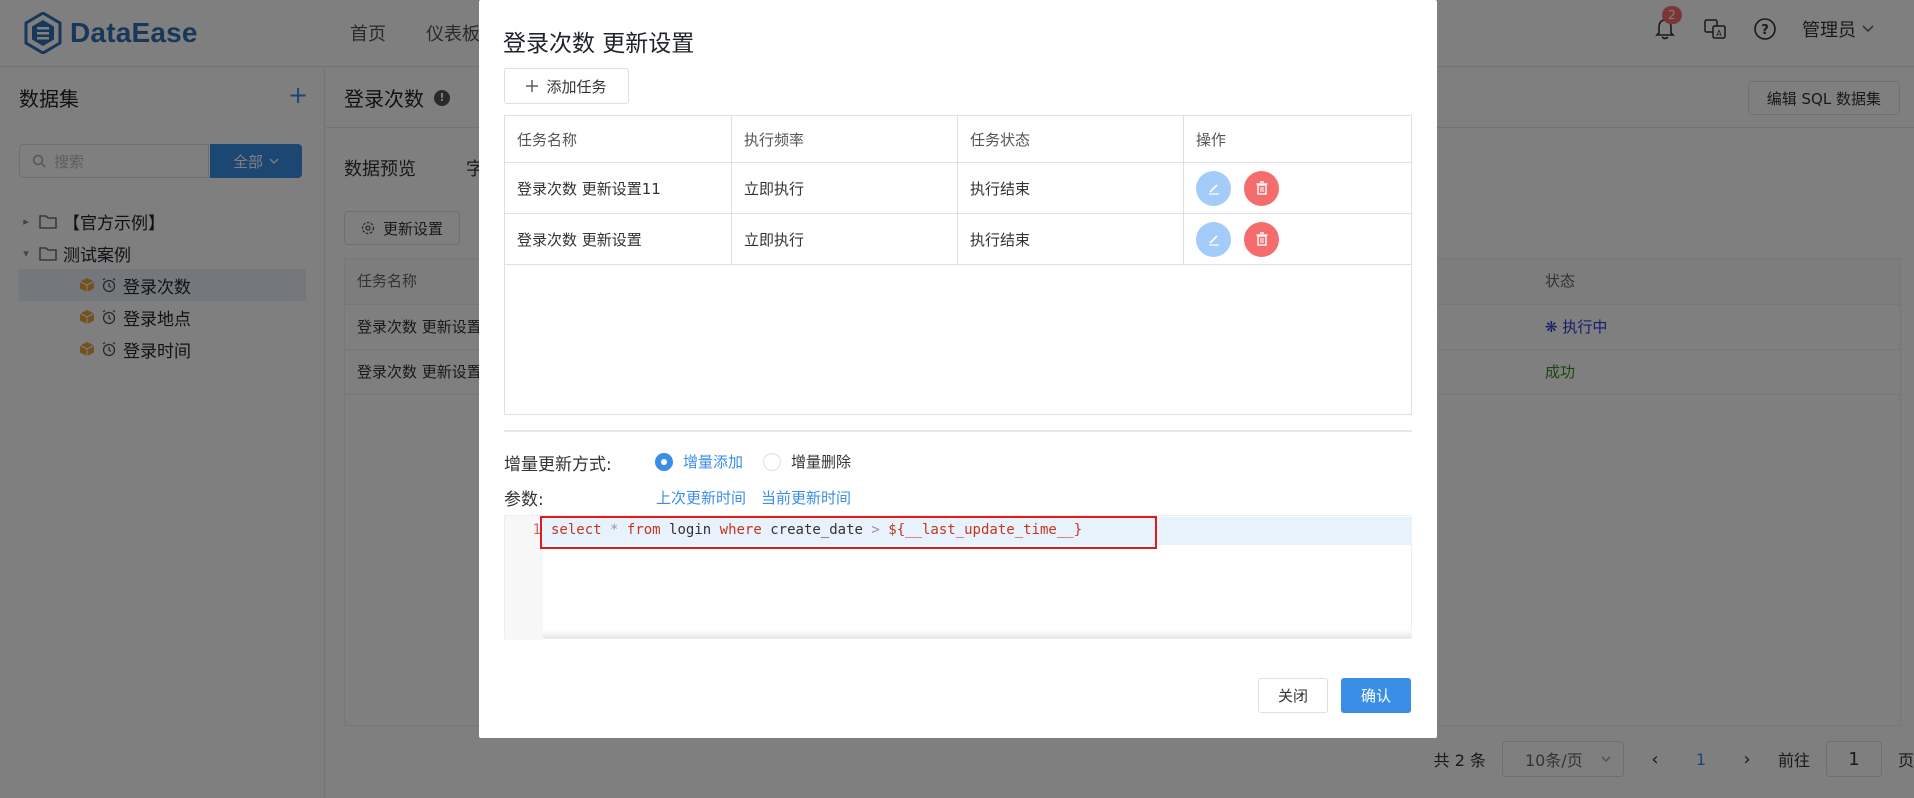  Describe the element at coordinates (977, 634) in the screenshot. I see `editor-bottom-shadow` at that location.